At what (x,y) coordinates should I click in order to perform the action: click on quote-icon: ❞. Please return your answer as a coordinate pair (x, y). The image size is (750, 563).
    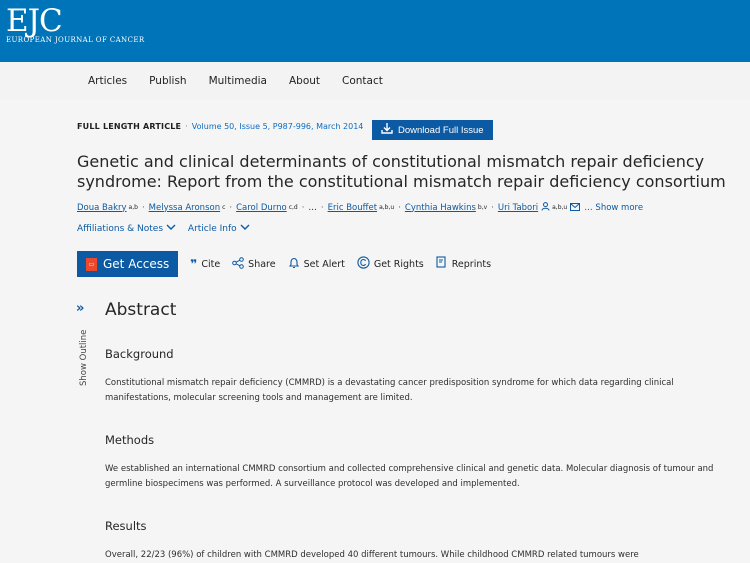
    Looking at the image, I should click on (194, 264).